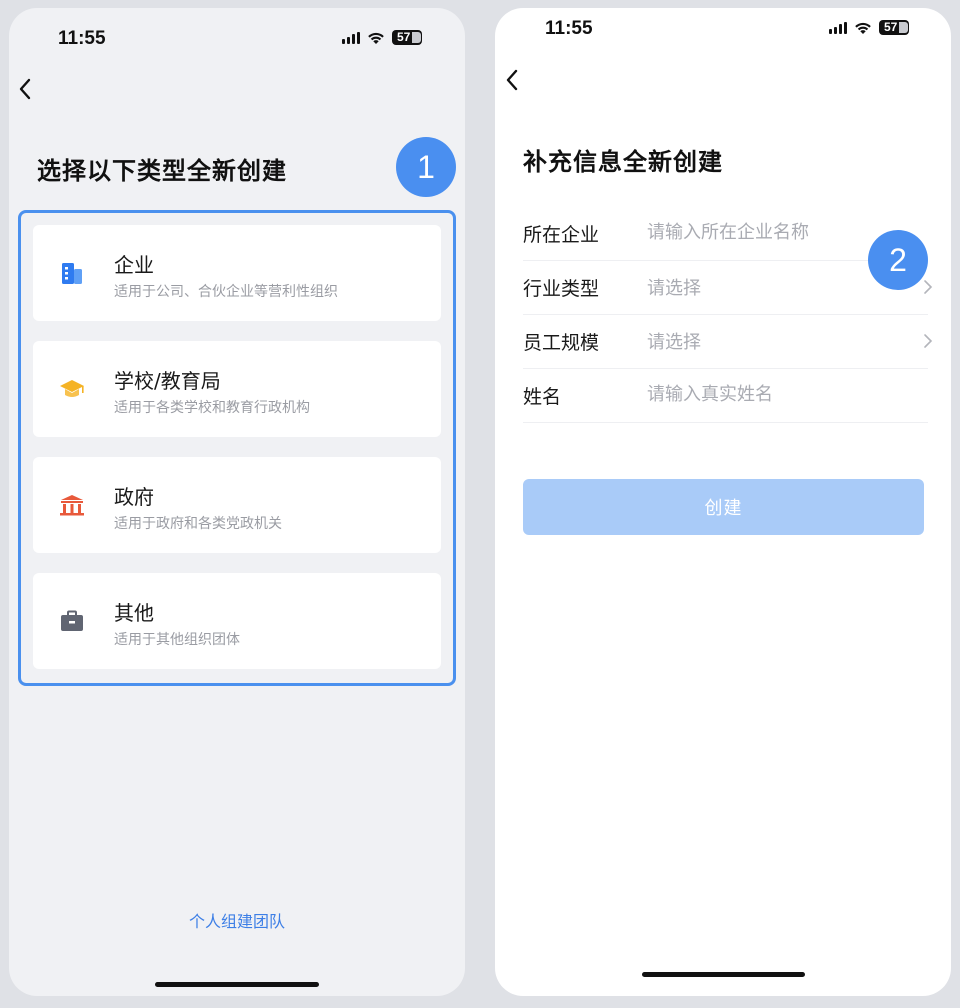  I want to click on staff-size-select: 请选择, so click(674, 341).